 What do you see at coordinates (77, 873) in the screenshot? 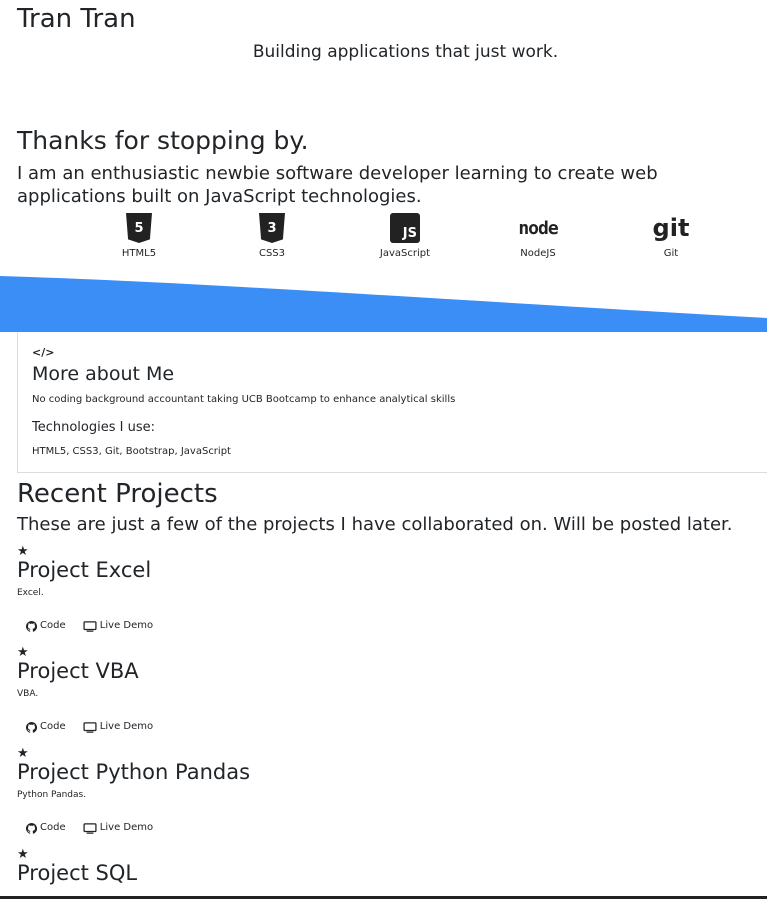
I see `project-title: Project SQL` at bounding box center [77, 873].